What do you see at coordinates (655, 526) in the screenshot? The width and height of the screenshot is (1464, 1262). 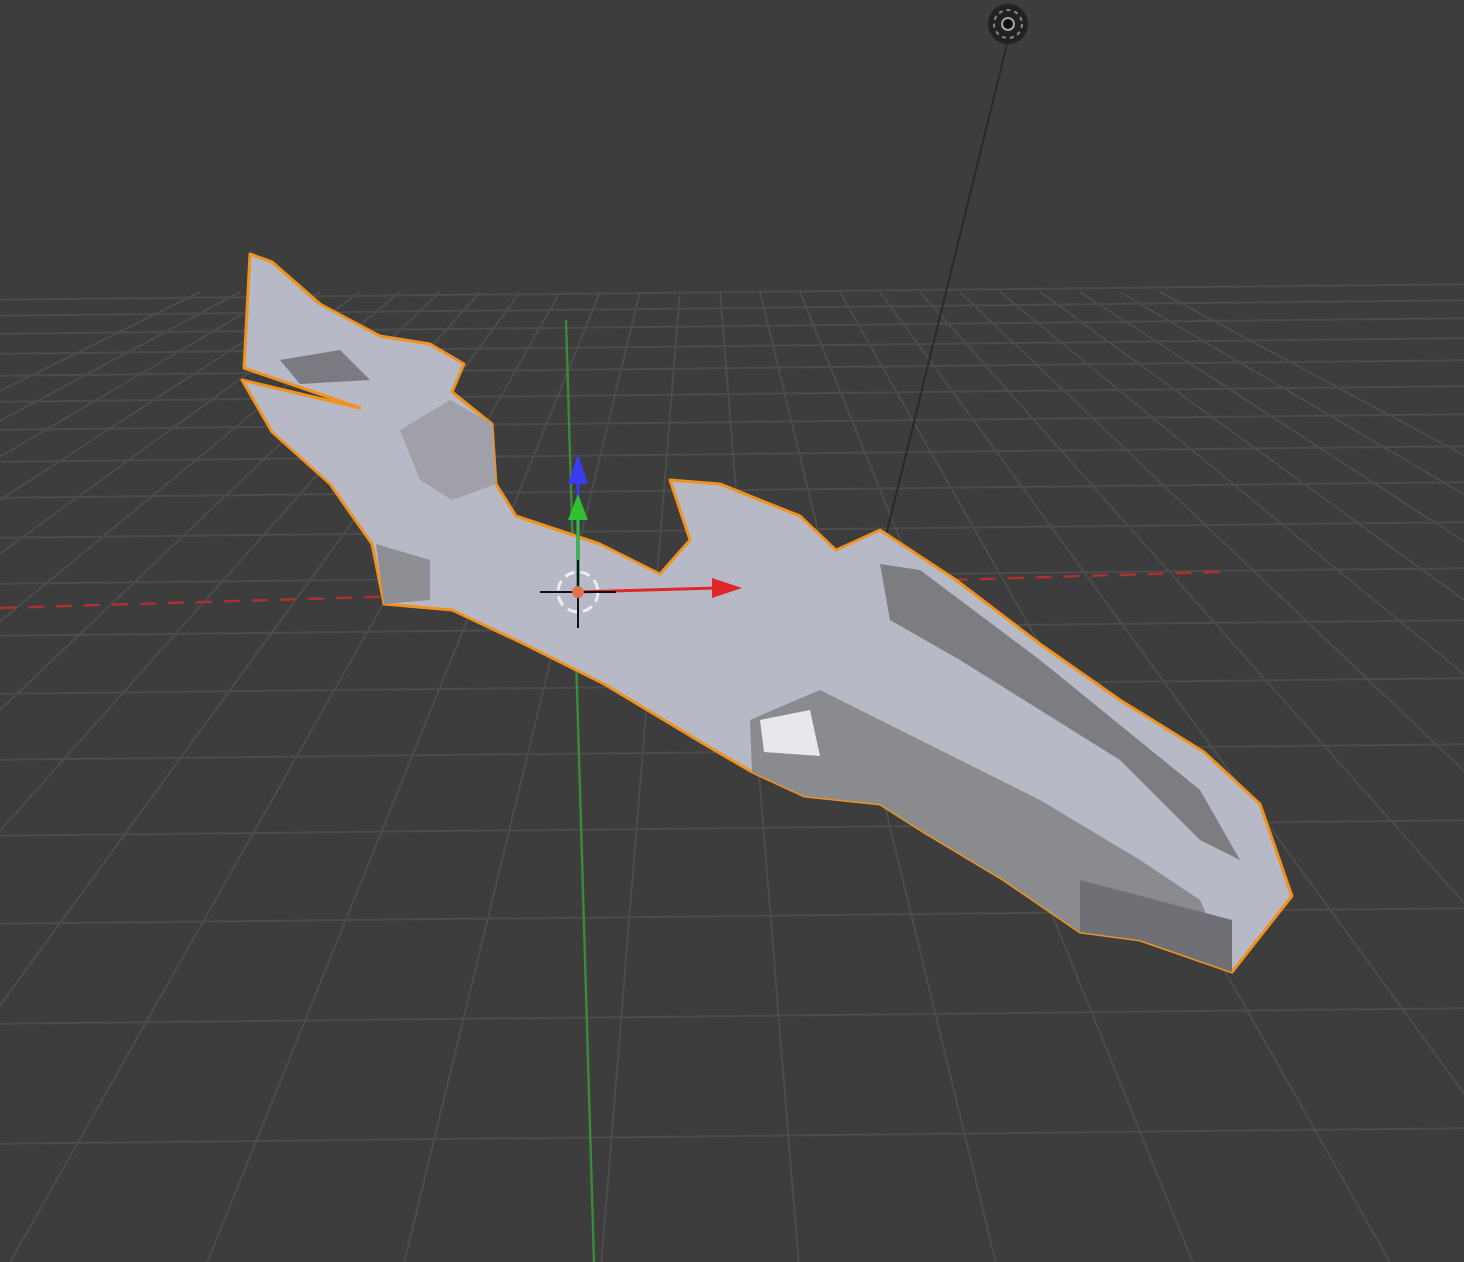 I see `transform-gizmo-drawing` at bounding box center [655, 526].